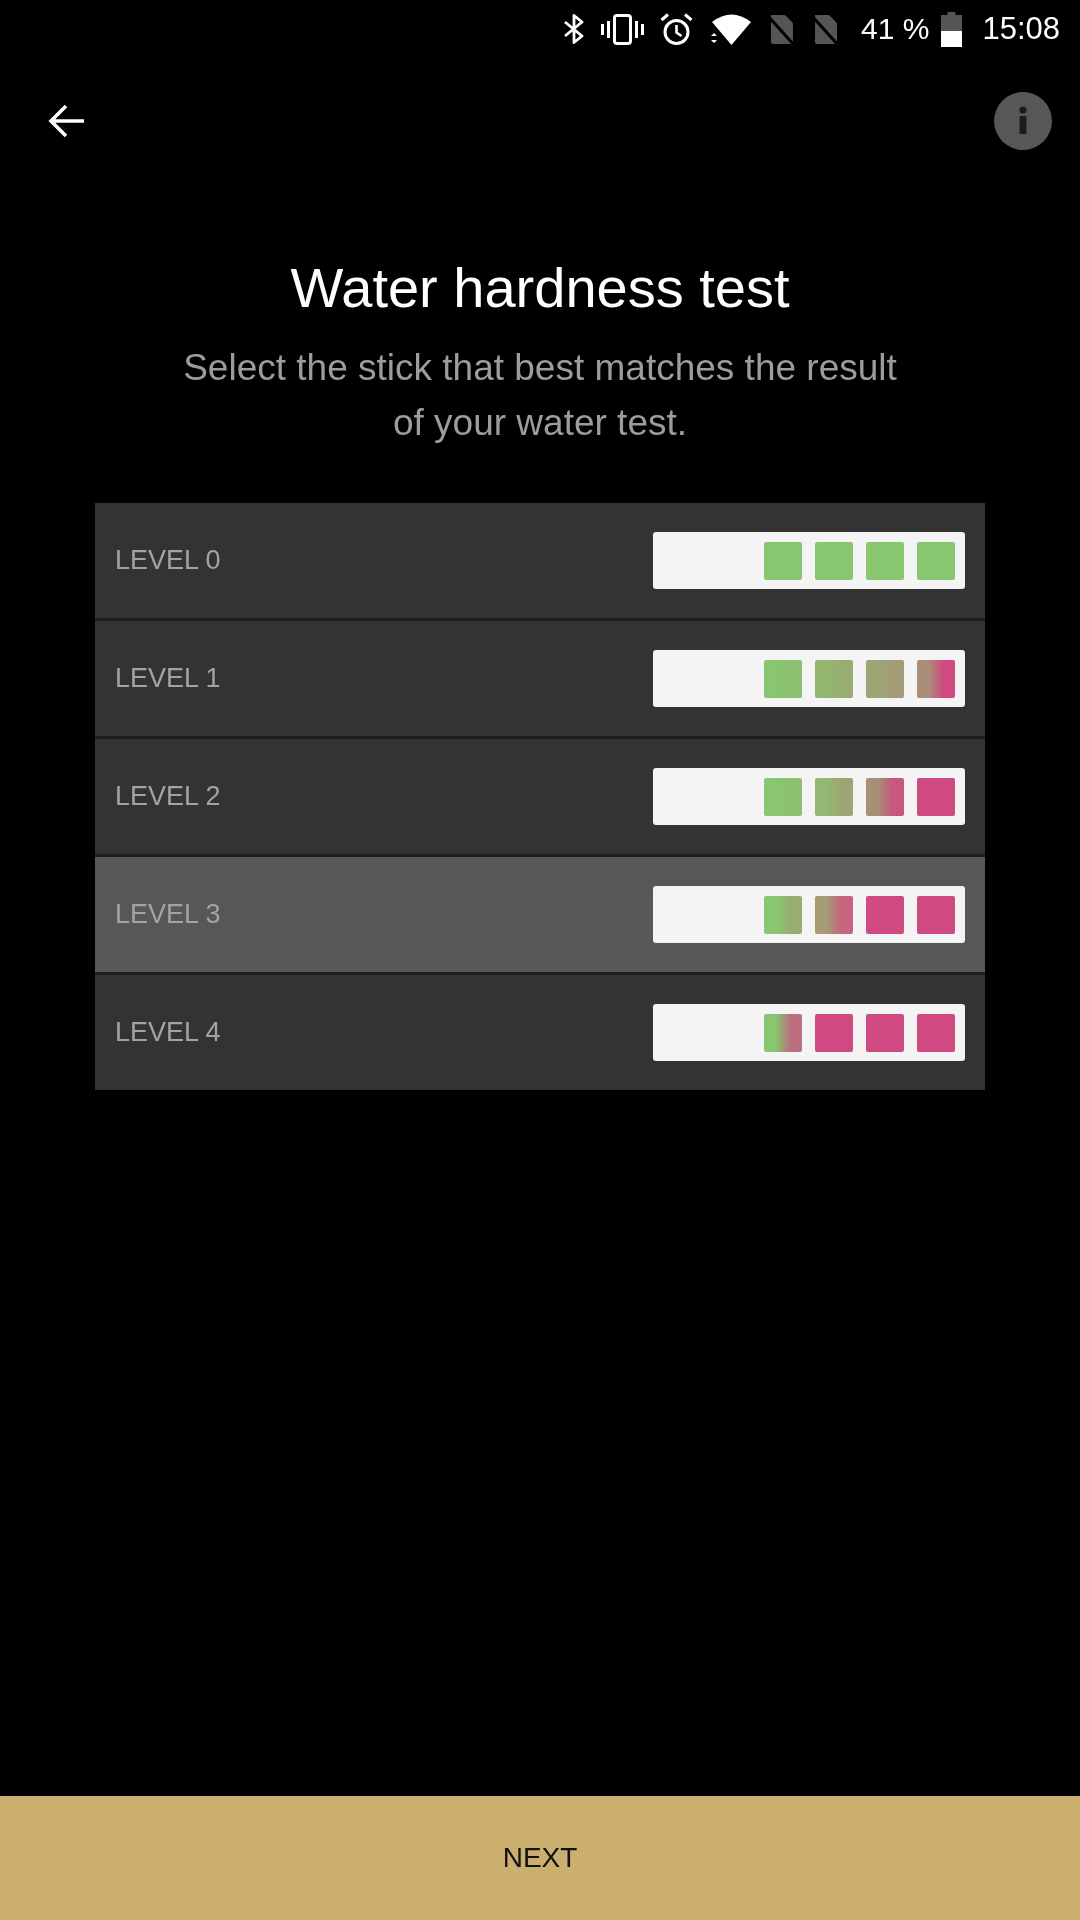 This screenshot has height=1920, width=1080. Describe the element at coordinates (895, 29) in the screenshot. I see `battery-percentage: 41 %` at that location.